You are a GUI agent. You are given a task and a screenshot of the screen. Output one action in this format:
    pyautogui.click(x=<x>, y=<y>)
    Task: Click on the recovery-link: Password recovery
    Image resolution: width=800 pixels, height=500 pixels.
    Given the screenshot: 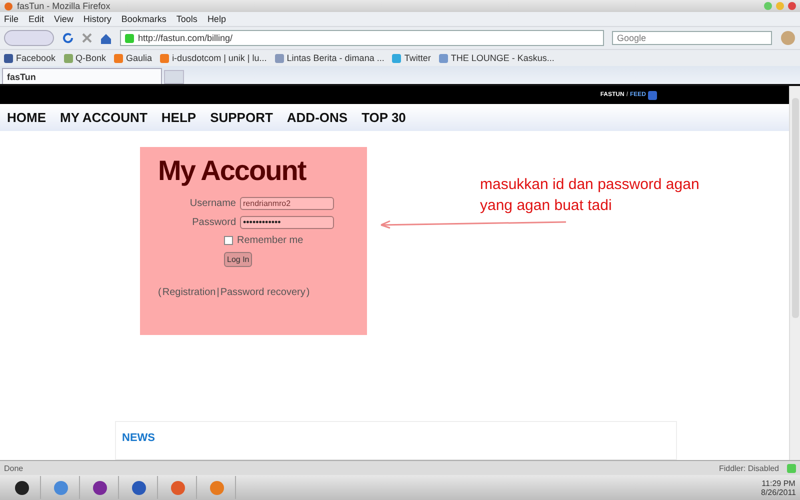 What is the action you would take?
    pyautogui.click(x=263, y=292)
    